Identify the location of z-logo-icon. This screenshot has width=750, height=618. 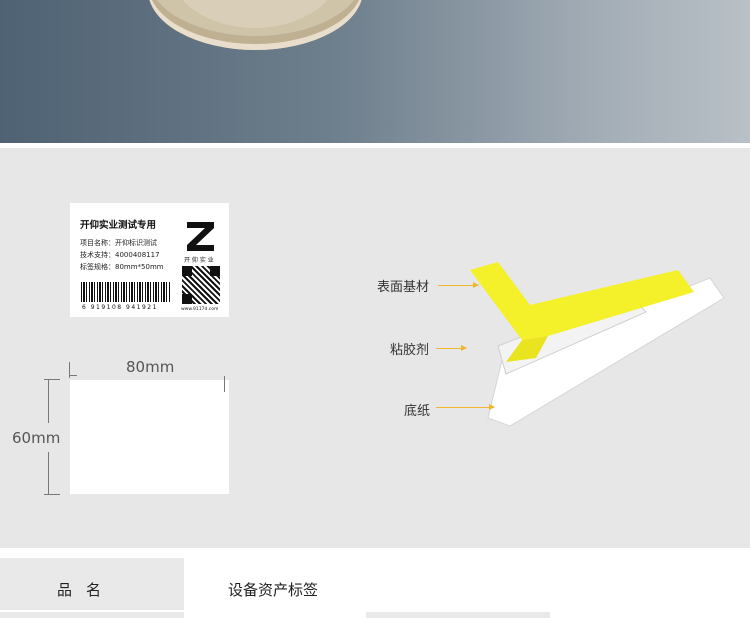
(200, 235).